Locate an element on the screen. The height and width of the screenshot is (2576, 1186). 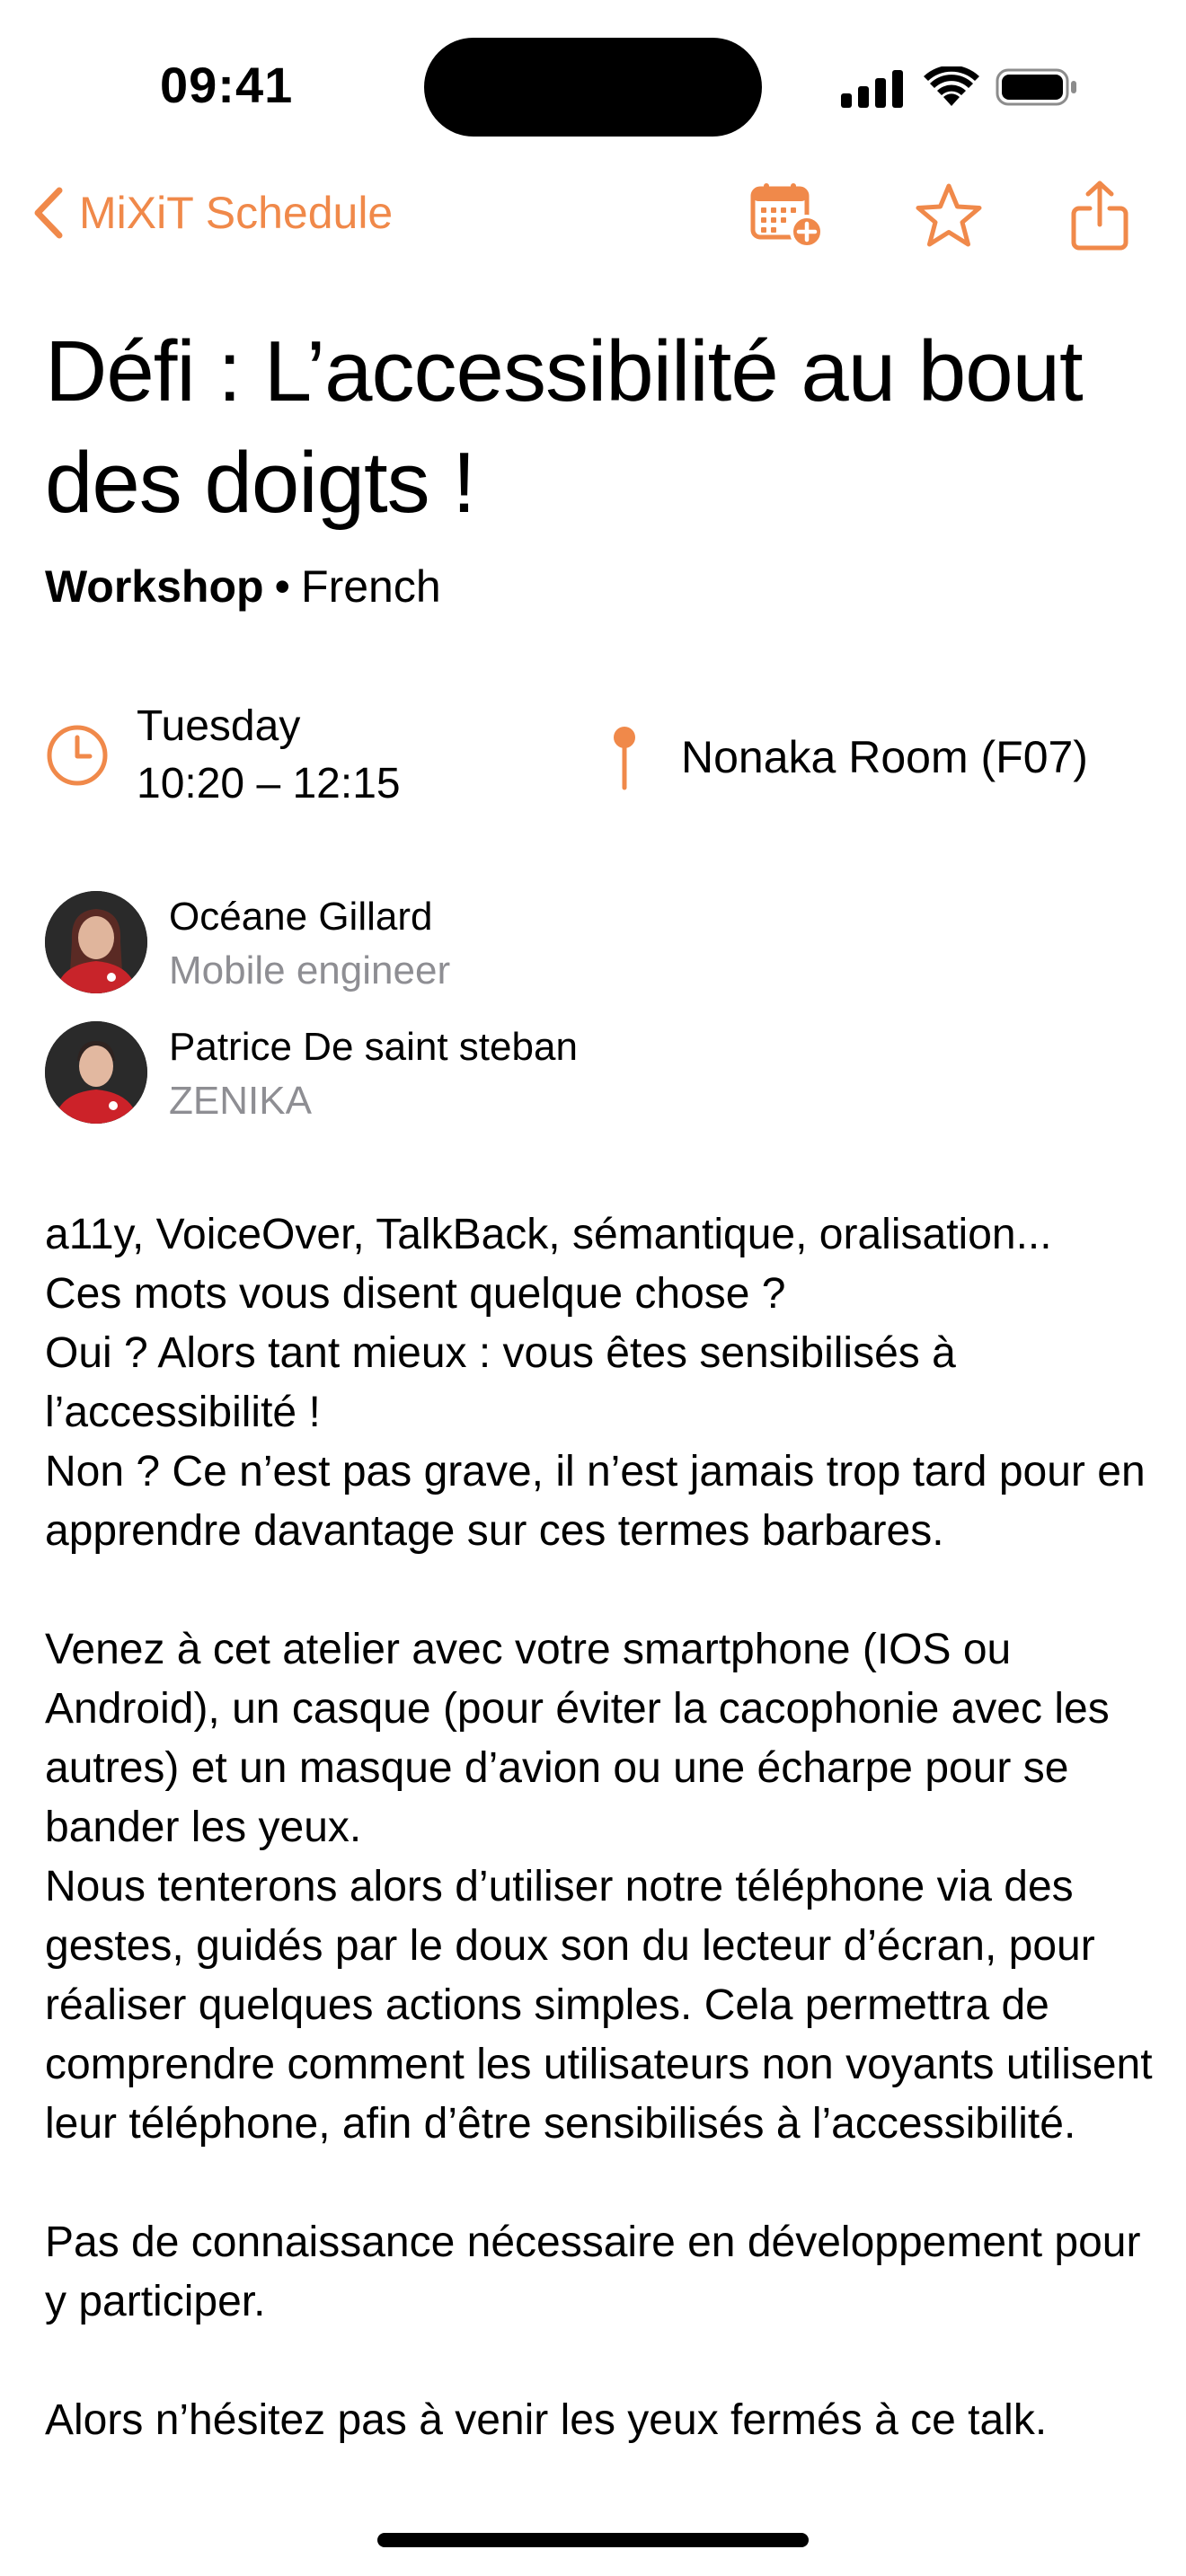
dynamic-island is located at coordinates (593, 87).